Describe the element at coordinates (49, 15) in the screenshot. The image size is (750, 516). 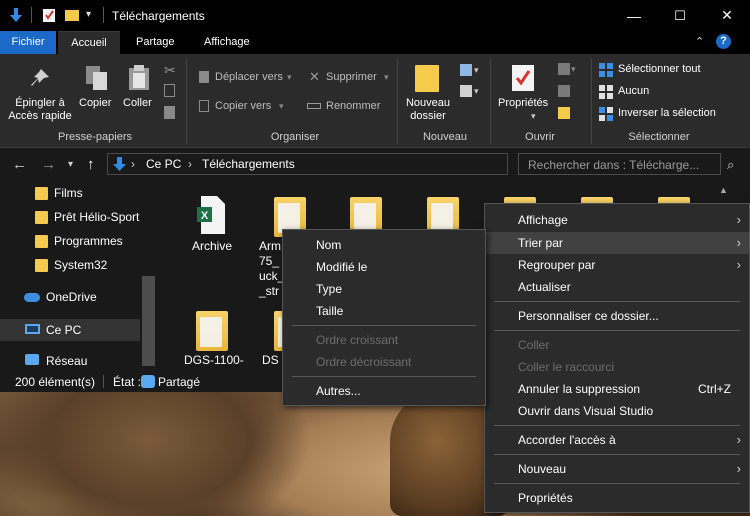
I see `properties-quick-access-icon` at that location.